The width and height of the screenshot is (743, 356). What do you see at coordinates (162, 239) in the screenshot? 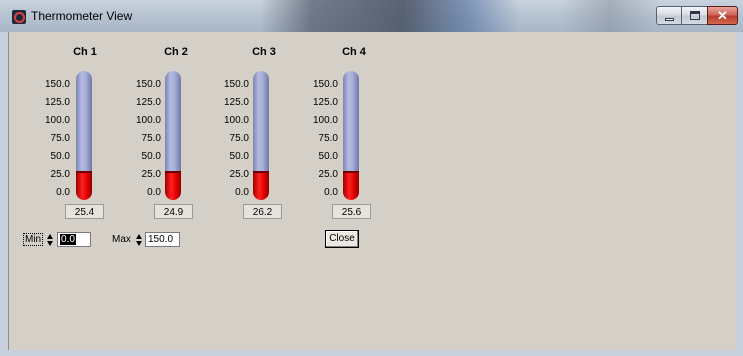
I see `max-input: 150.0` at bounding box center [162, 239].